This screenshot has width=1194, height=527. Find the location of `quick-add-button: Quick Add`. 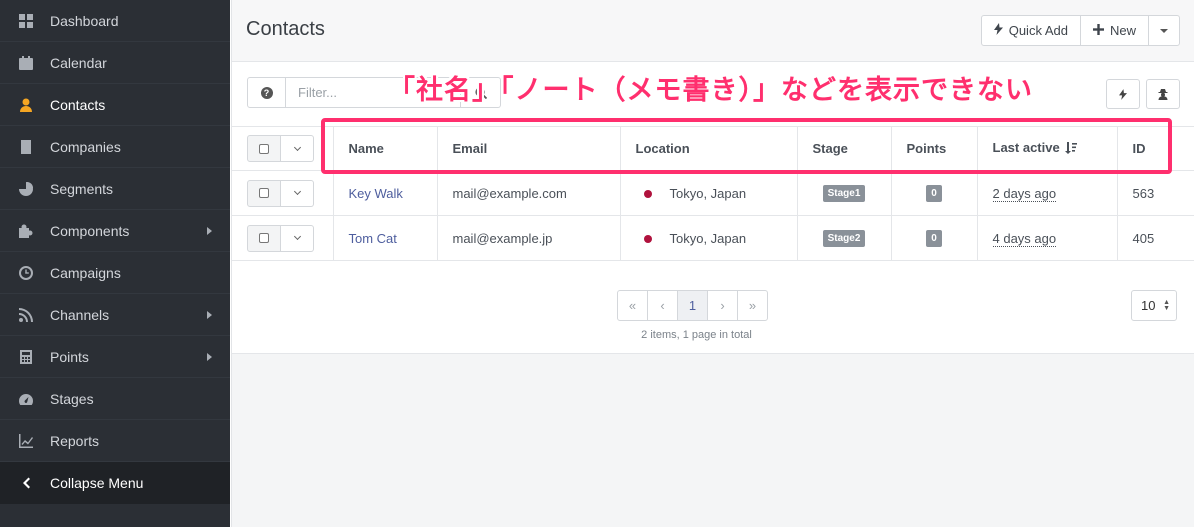

quick-add-button: Quick Add is located at coordinates (1030, 30).